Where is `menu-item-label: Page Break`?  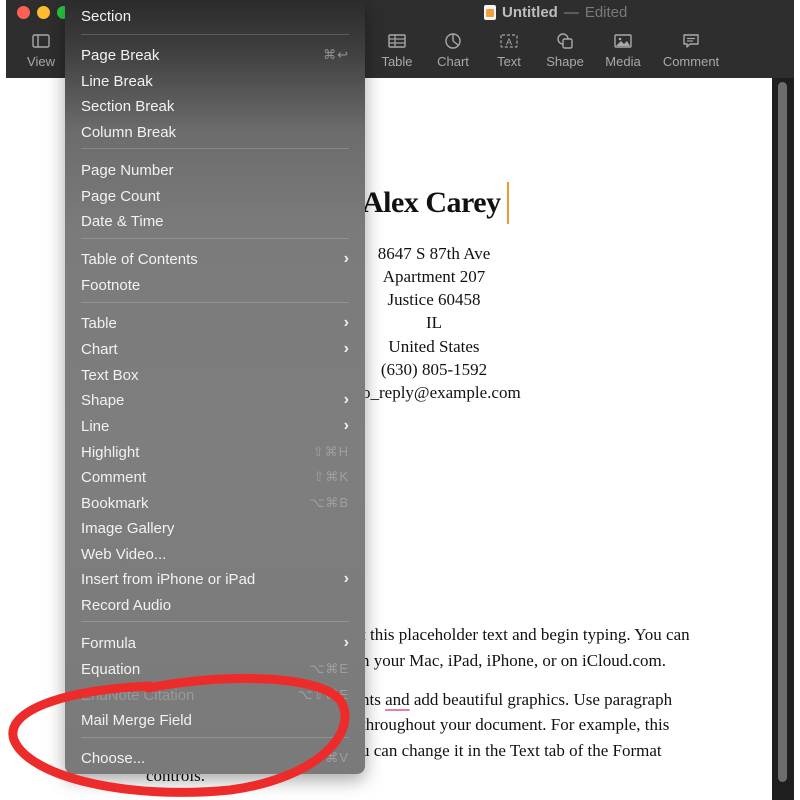 menu-item-label: Page Break is located at coordinates (120, 55).